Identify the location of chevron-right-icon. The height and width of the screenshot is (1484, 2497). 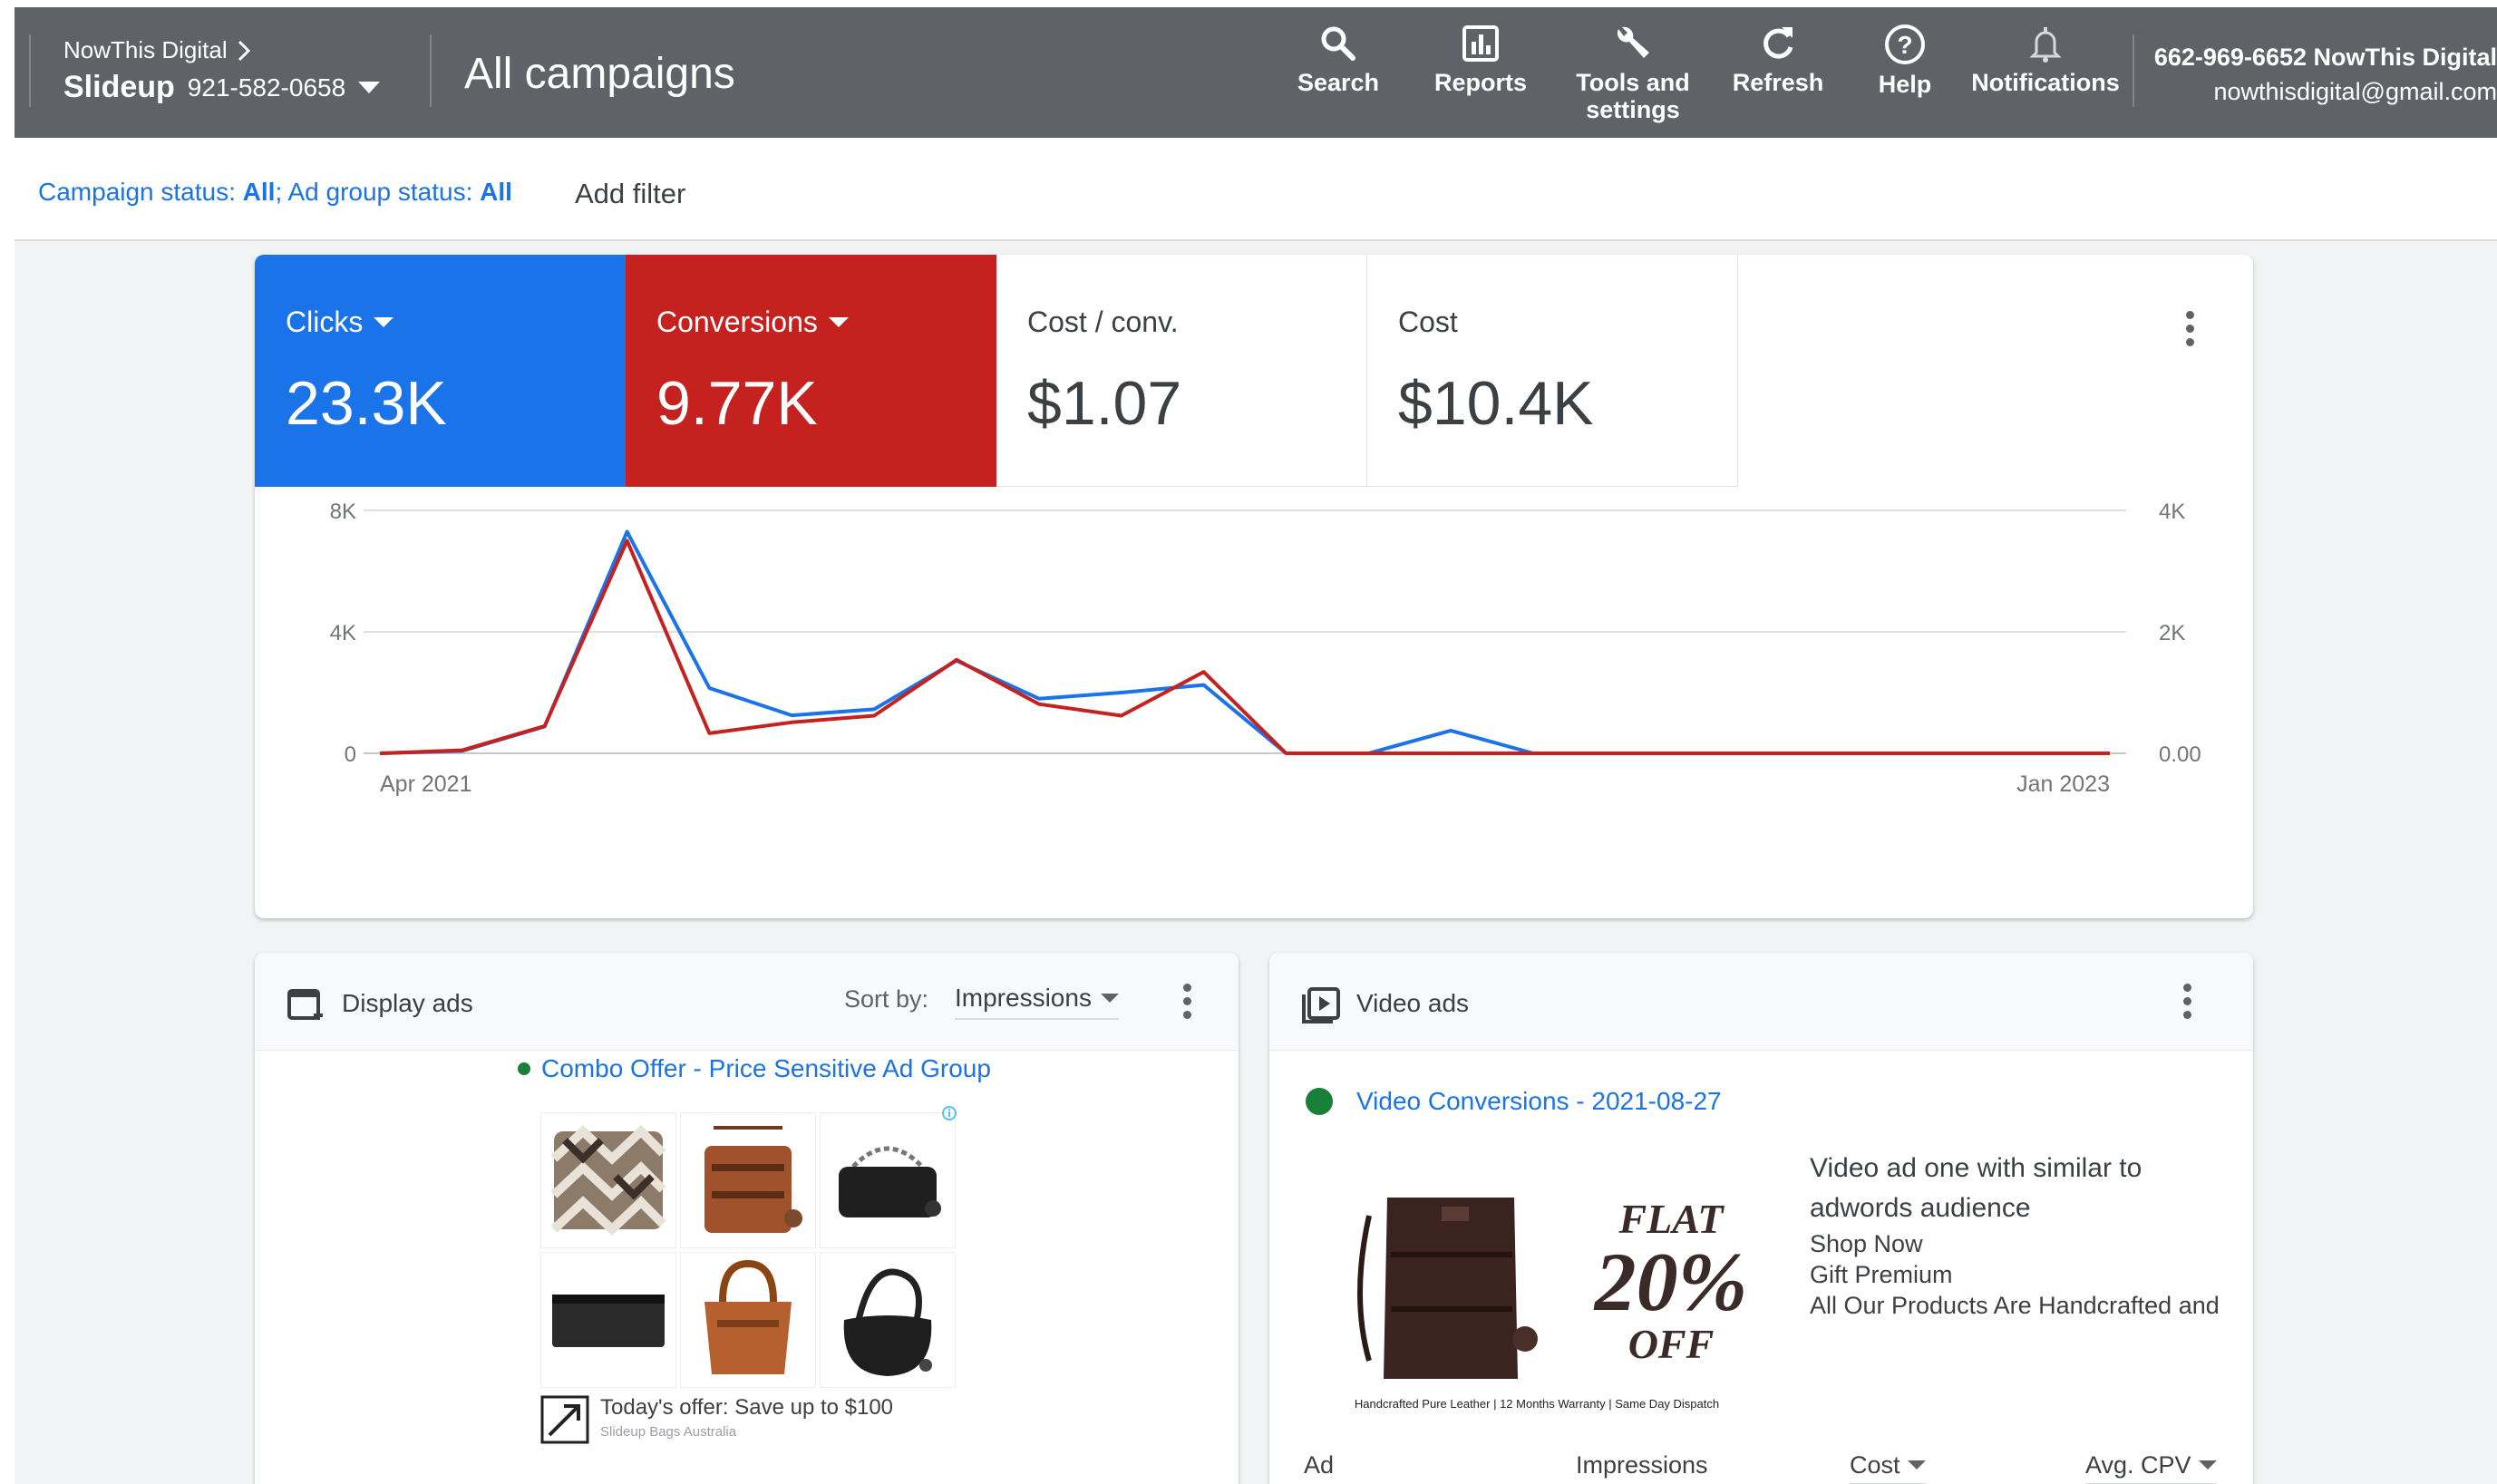
(244, 50).